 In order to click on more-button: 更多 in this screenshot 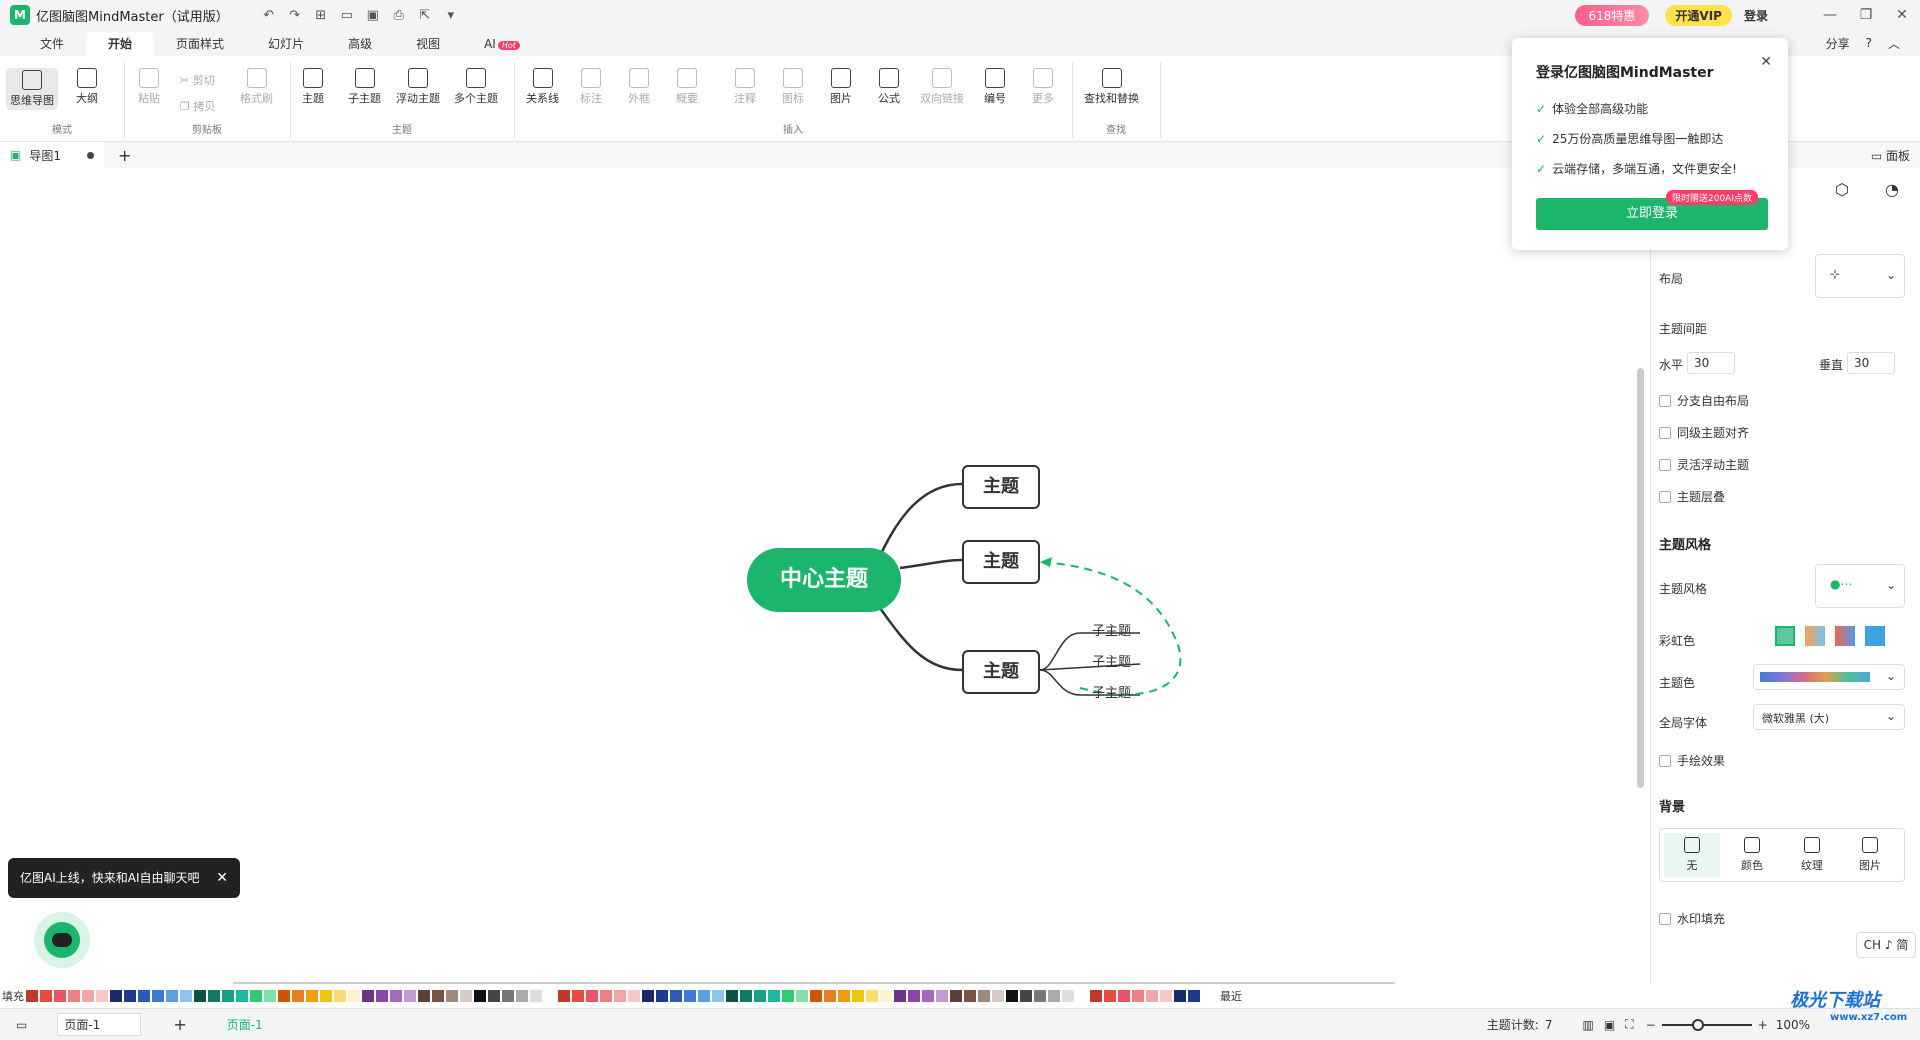, I will do `click(1043, 87)`.